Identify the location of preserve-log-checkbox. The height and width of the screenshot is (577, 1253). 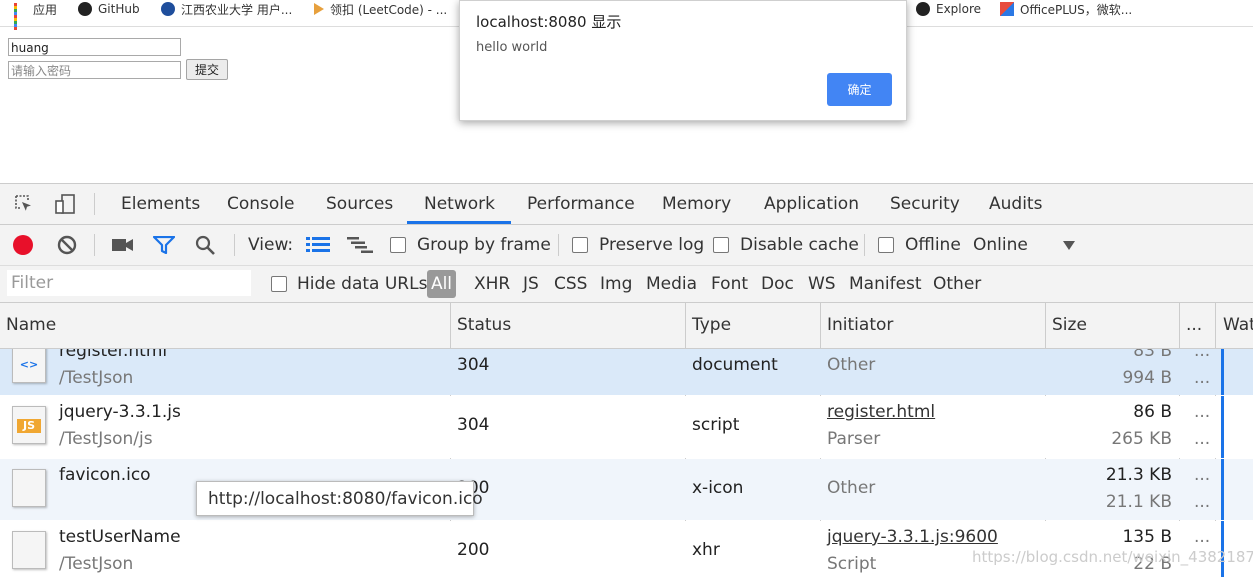
(580, 245).